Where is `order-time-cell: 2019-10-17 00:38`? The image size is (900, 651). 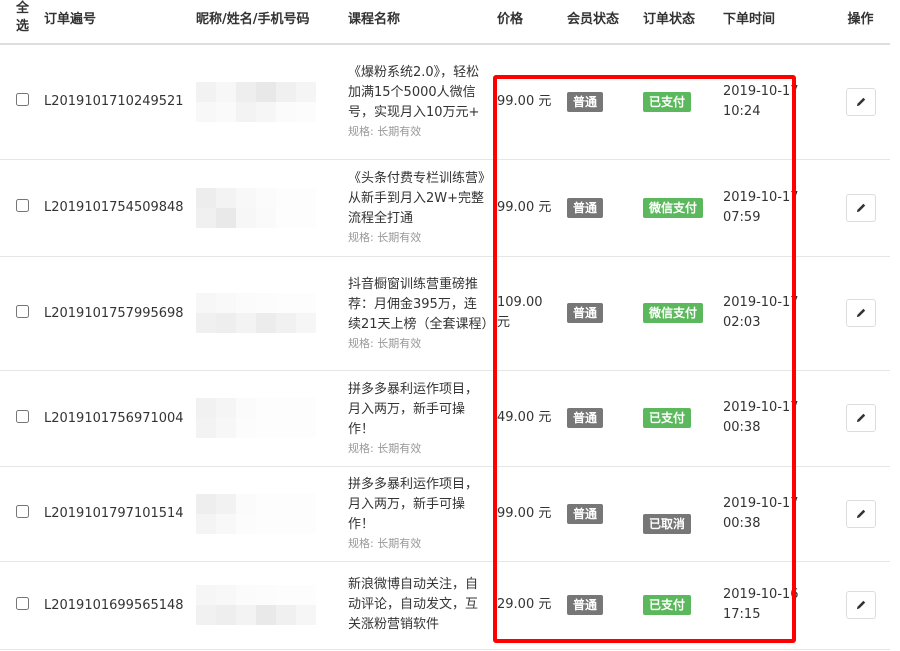 order-time-cell: 2019-10-17 00:38 is located at coordinates (775, 514).